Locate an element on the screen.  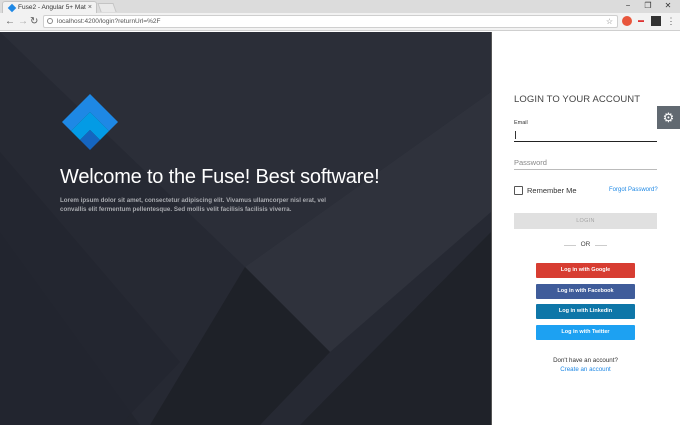
tab-title: Fuse2 - Angular 5+ Mat is located at coordinates (52, 7).